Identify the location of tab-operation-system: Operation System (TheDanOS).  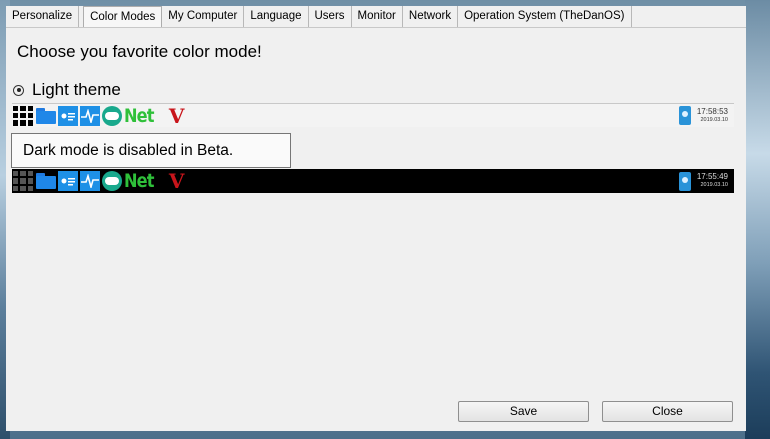
(545, 16).